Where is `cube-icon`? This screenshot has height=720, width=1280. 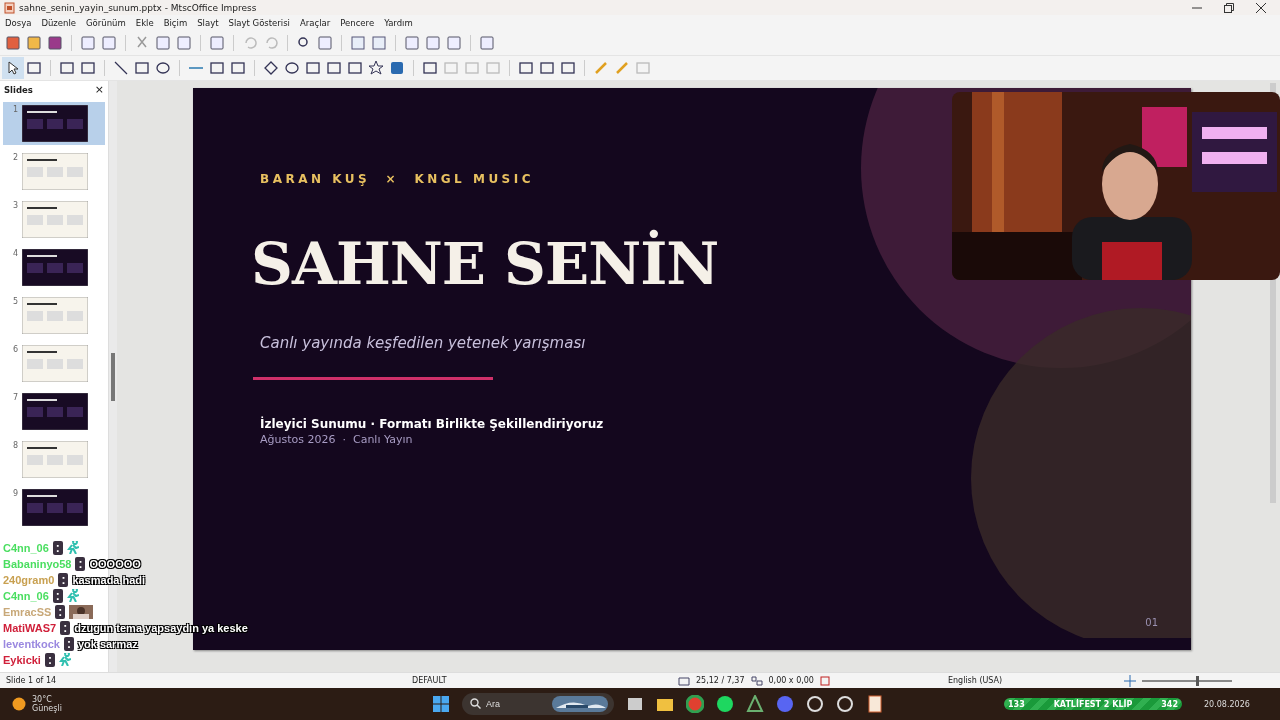 cube-icon is located at coordinates (397, 68).